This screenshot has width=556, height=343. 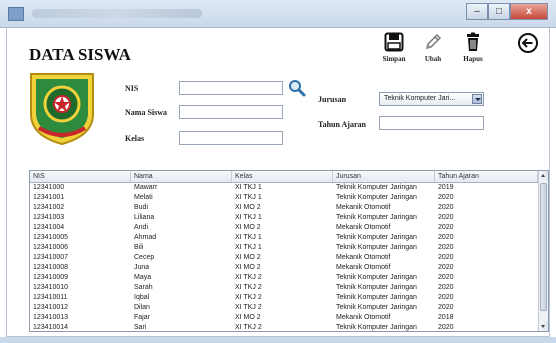 I want to click on vertical-scrollbar, so click(x=543, y=251).